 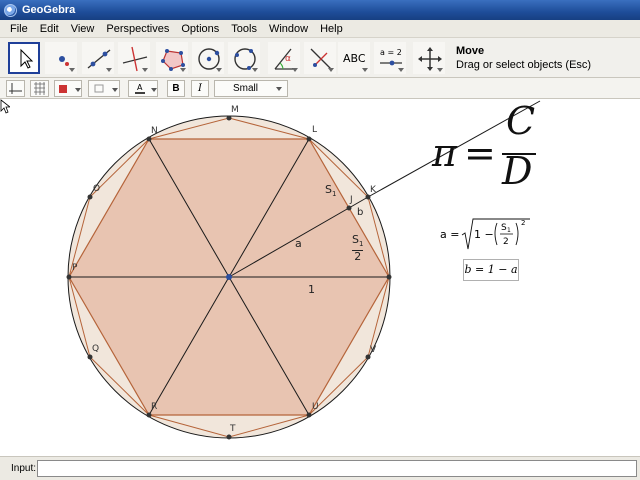 I want to click on tool-help-name: Move, so click(x=470, y=51).